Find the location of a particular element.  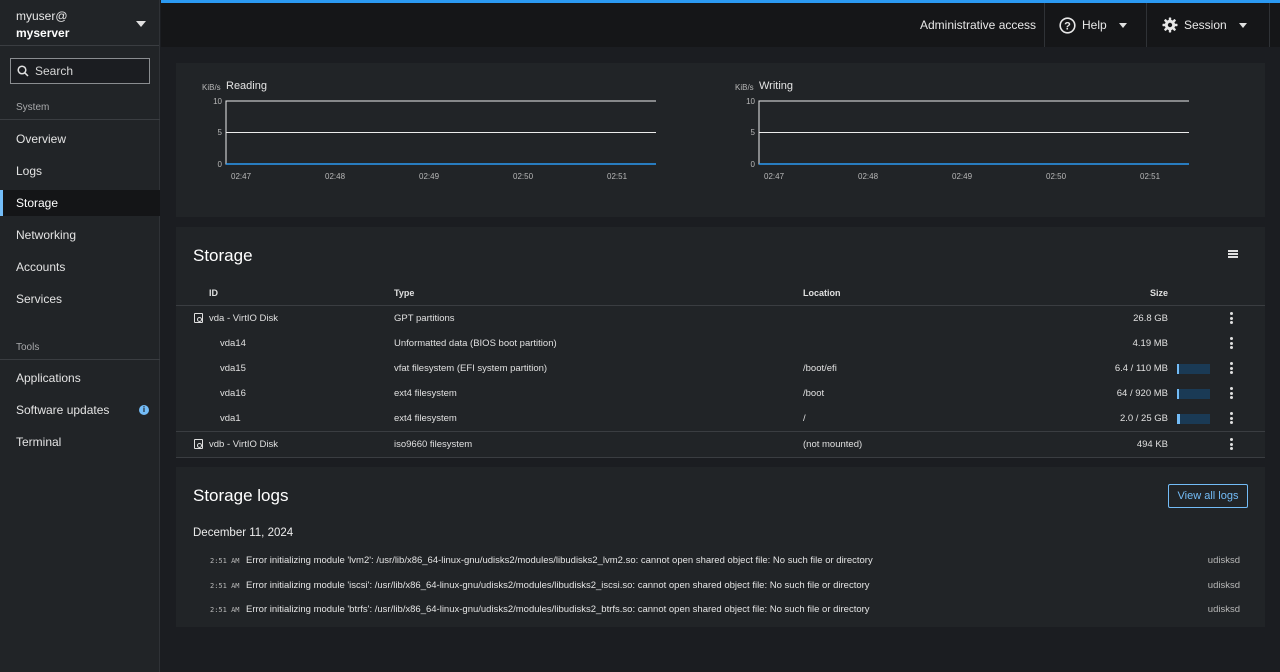

administrative-access-button: Administrative access is located at coordinates (978, 25).